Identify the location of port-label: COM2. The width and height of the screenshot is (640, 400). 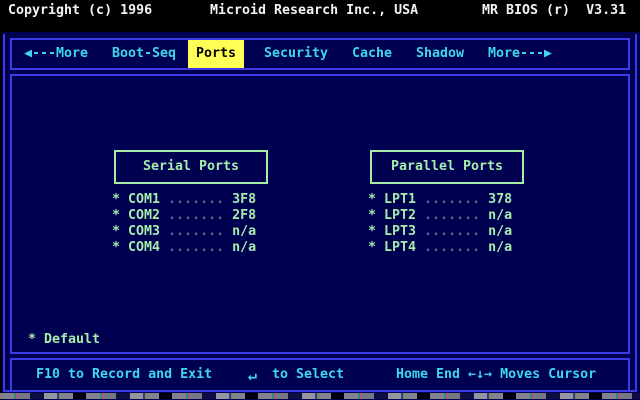
(144, 215).